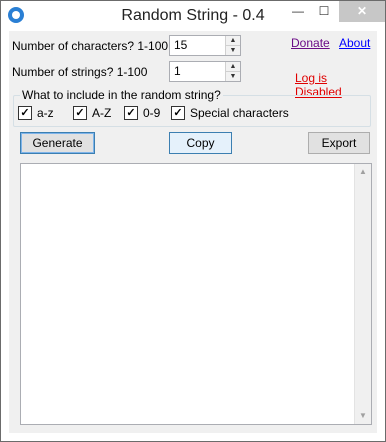 The height and width of the screenshot is (442, 386). Describe the element at coordinates (362, 294) in the screenshot. I see `vertical-scrollbar: ▲ ▼` at that location.